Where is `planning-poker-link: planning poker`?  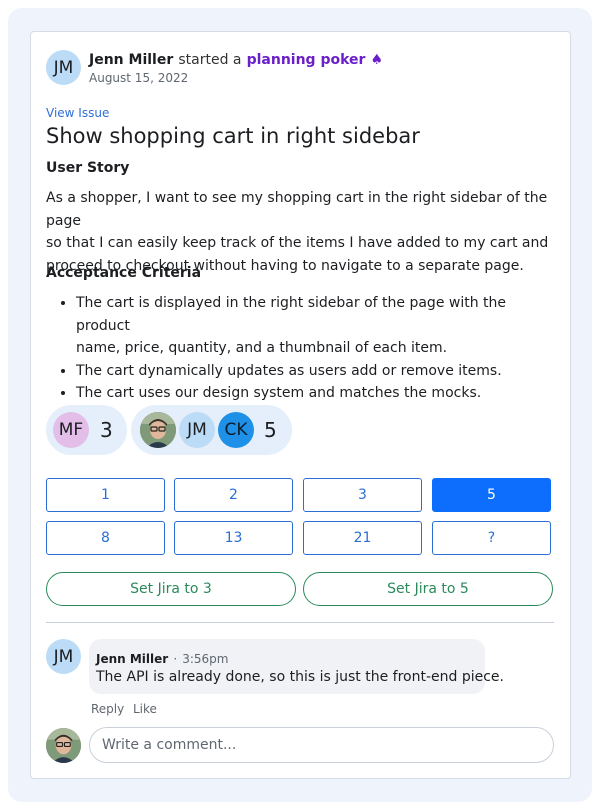 planning-poker-link: planning poker is located at coordinates (306, 60).